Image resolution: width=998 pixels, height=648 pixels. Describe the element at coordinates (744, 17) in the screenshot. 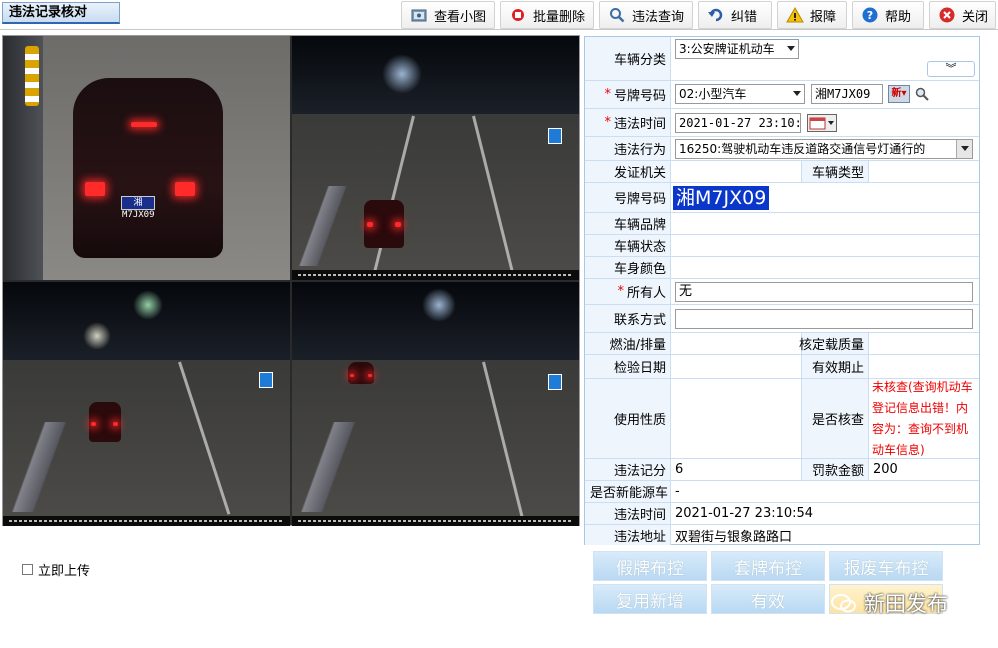

I see `correct-label: 纠错` at that location.